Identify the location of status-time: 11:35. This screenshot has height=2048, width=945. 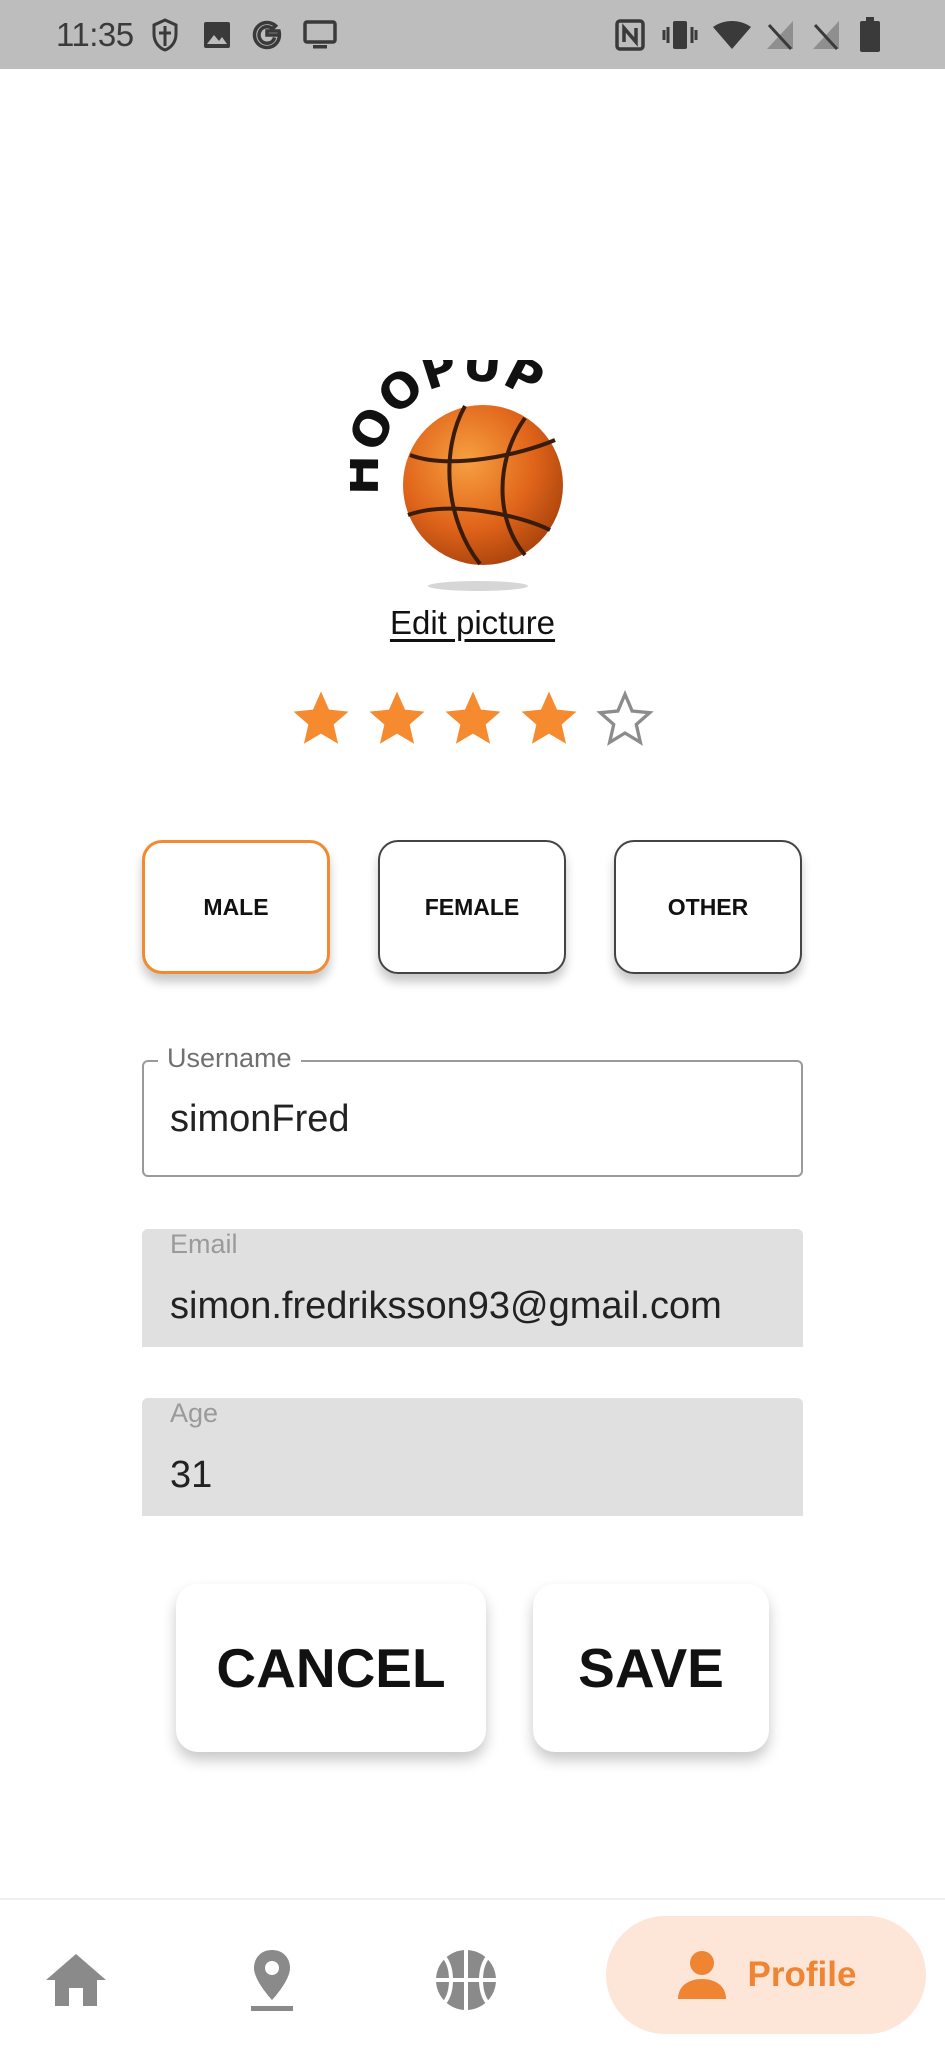
(95, 34).